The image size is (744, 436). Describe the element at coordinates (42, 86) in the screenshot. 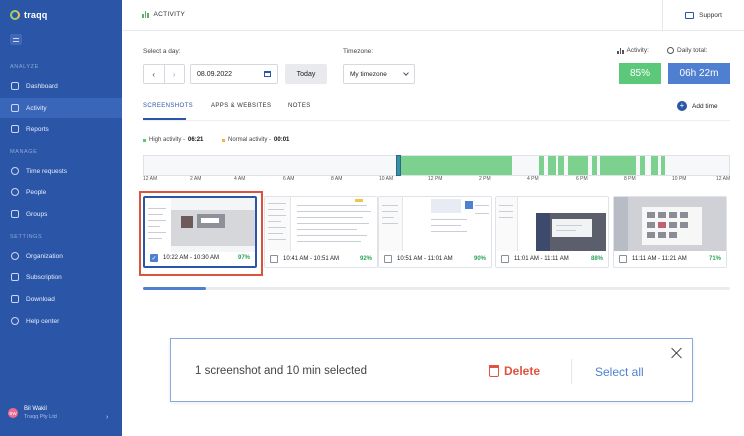

I see `sidebar-item-label: Dashboard` at that location.